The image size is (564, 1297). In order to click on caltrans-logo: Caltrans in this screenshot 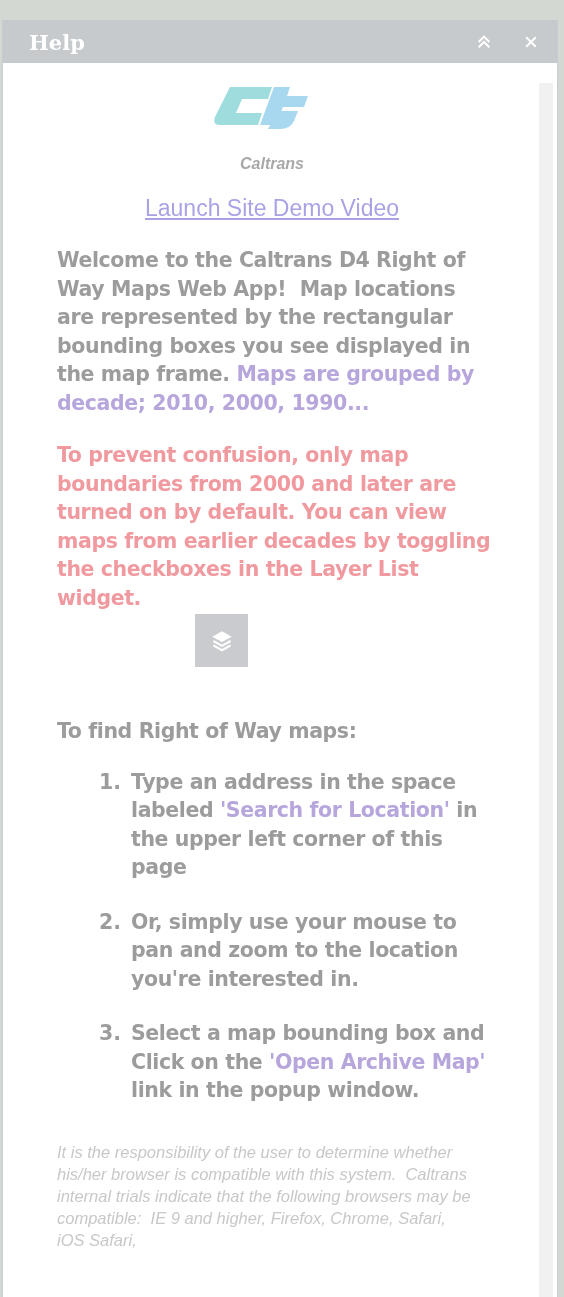, I will do `click(272, 129)`.